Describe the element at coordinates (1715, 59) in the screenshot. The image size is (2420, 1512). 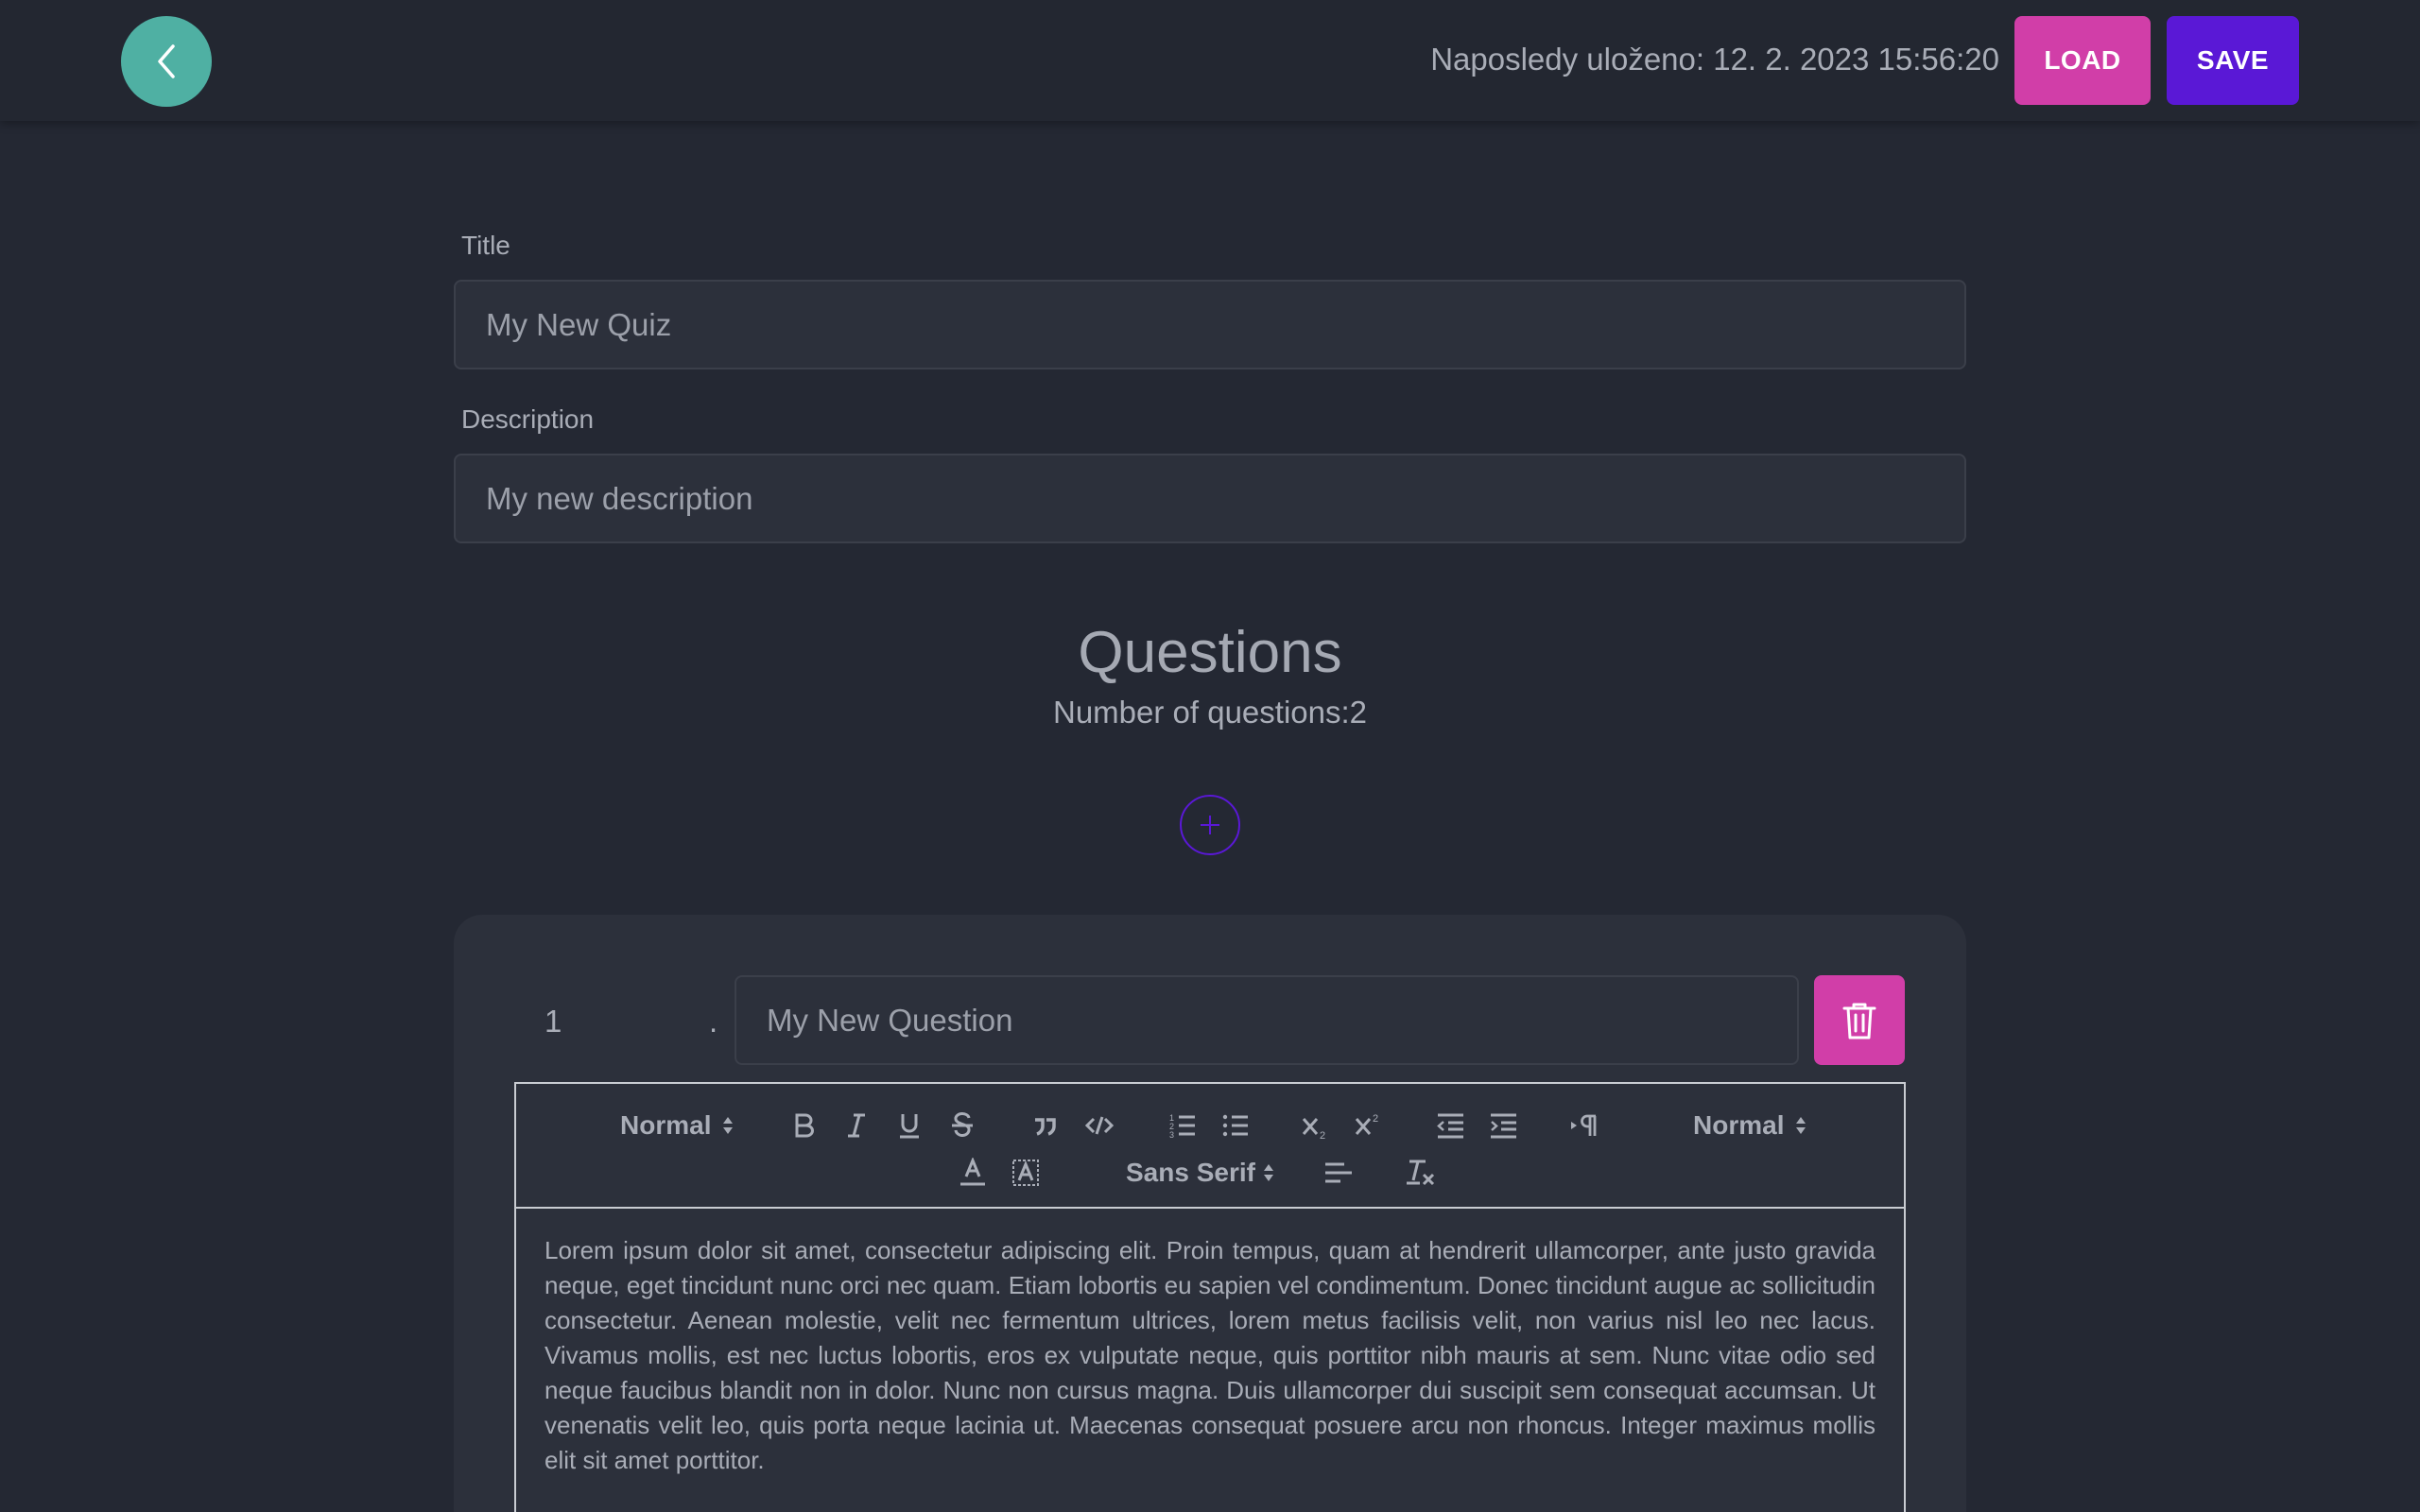
I see `last-saved-status: Naposledy uloženo: 12. 2. 2023 15:56:20` at that location.